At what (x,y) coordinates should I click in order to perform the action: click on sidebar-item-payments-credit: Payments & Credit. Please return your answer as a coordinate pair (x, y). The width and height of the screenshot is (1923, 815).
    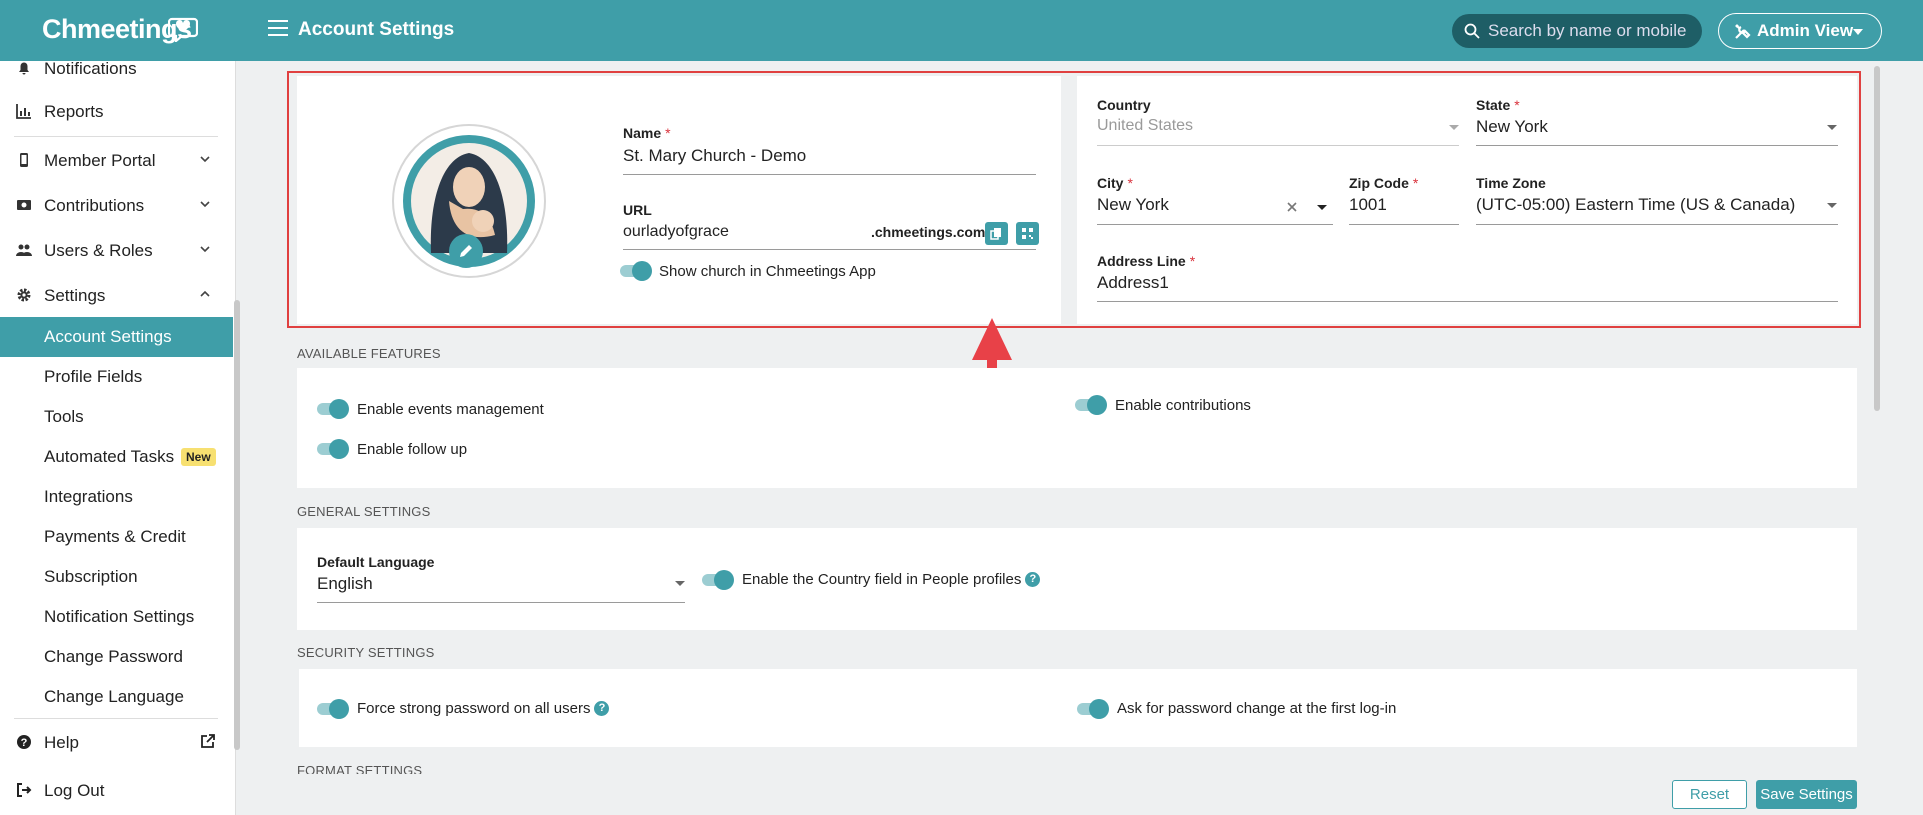
    Looking at the image, I should click on (116, 537).